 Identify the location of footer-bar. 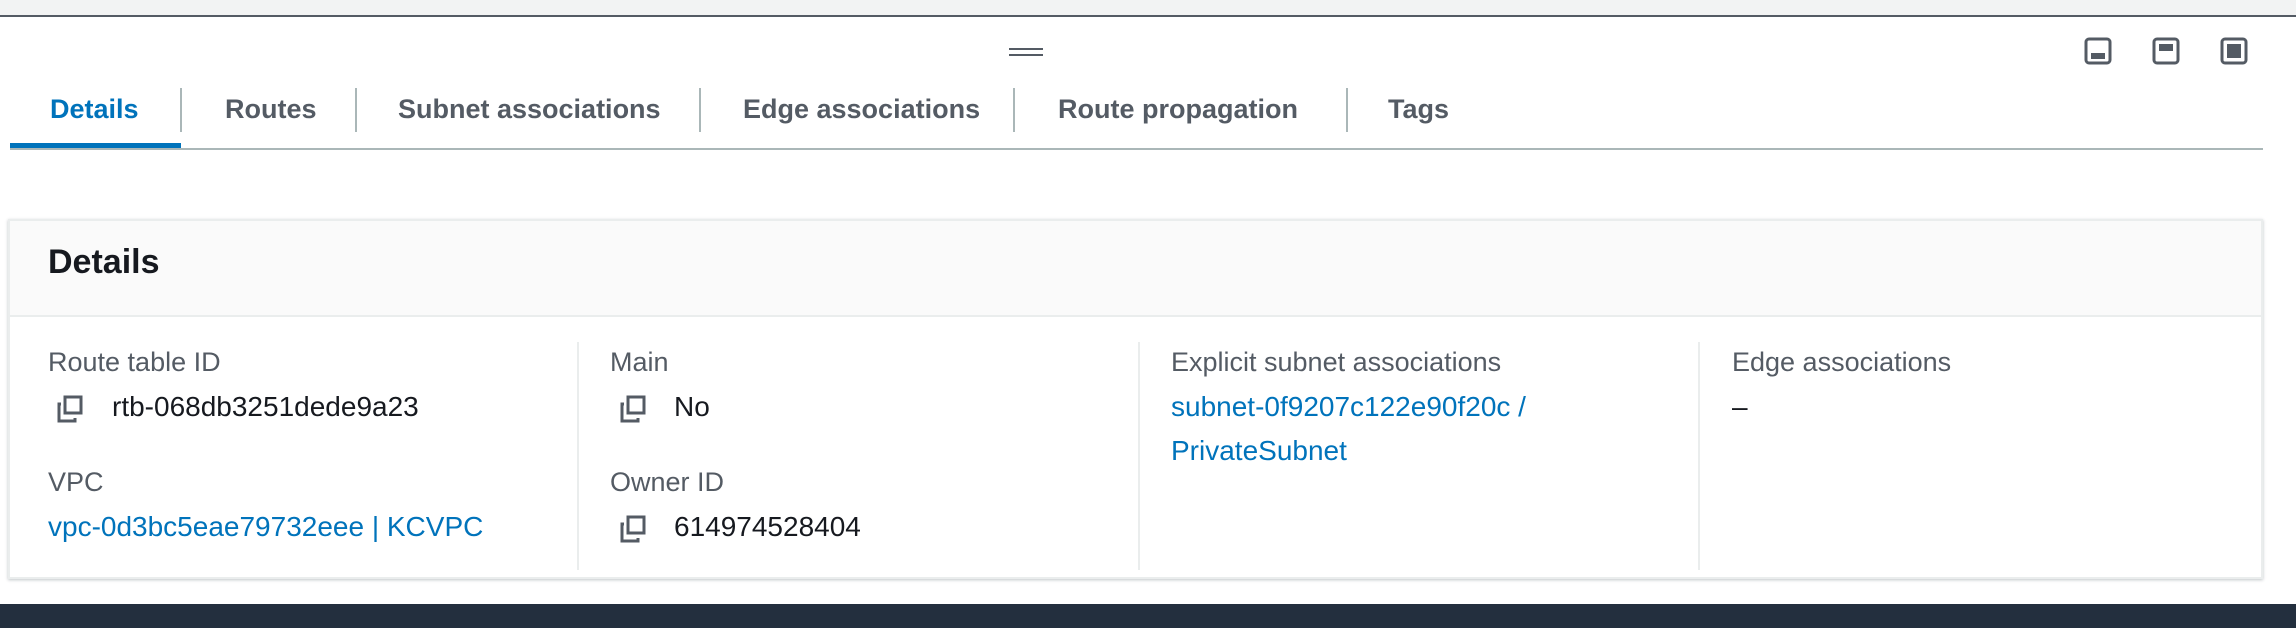
(1148, 616).